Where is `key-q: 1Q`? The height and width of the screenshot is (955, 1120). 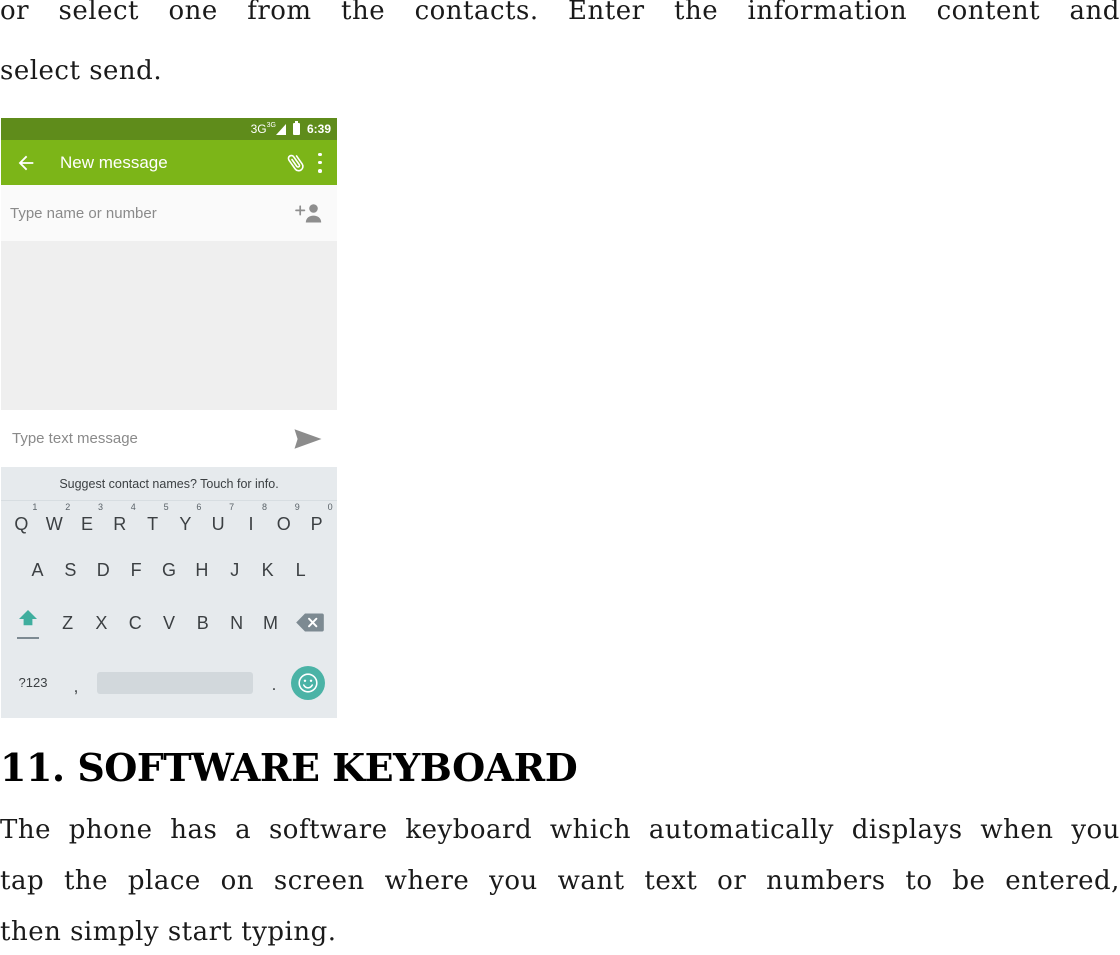 key-q: 1Q is located at coordinates (21, 519).